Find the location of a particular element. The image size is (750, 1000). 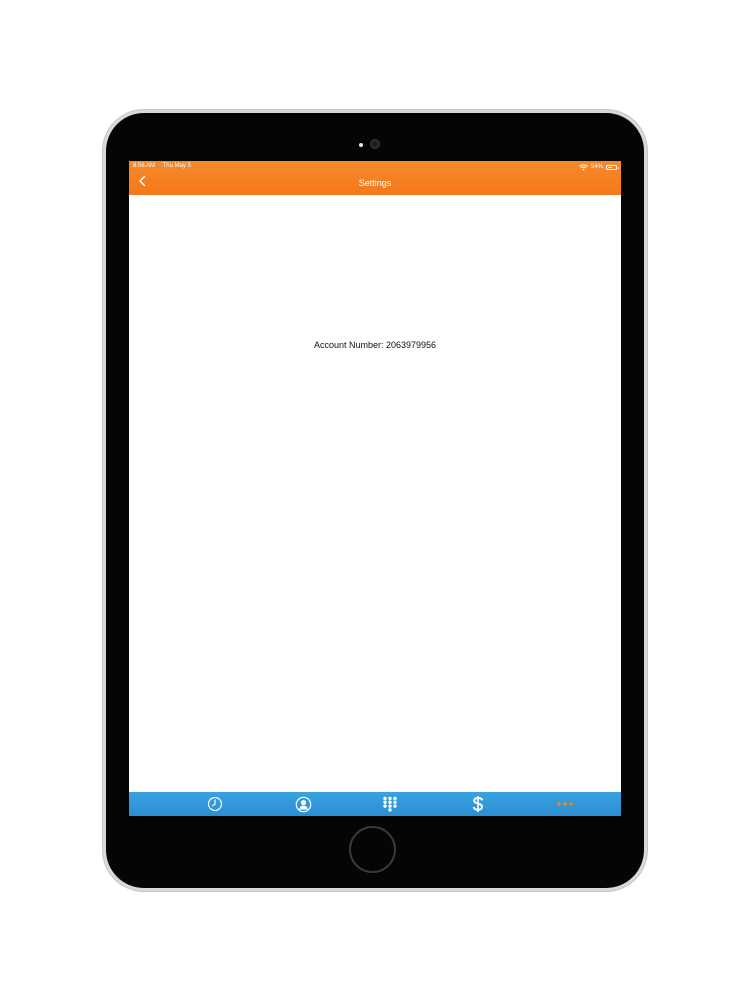

battery-icon is located at coordinates (612, 167).